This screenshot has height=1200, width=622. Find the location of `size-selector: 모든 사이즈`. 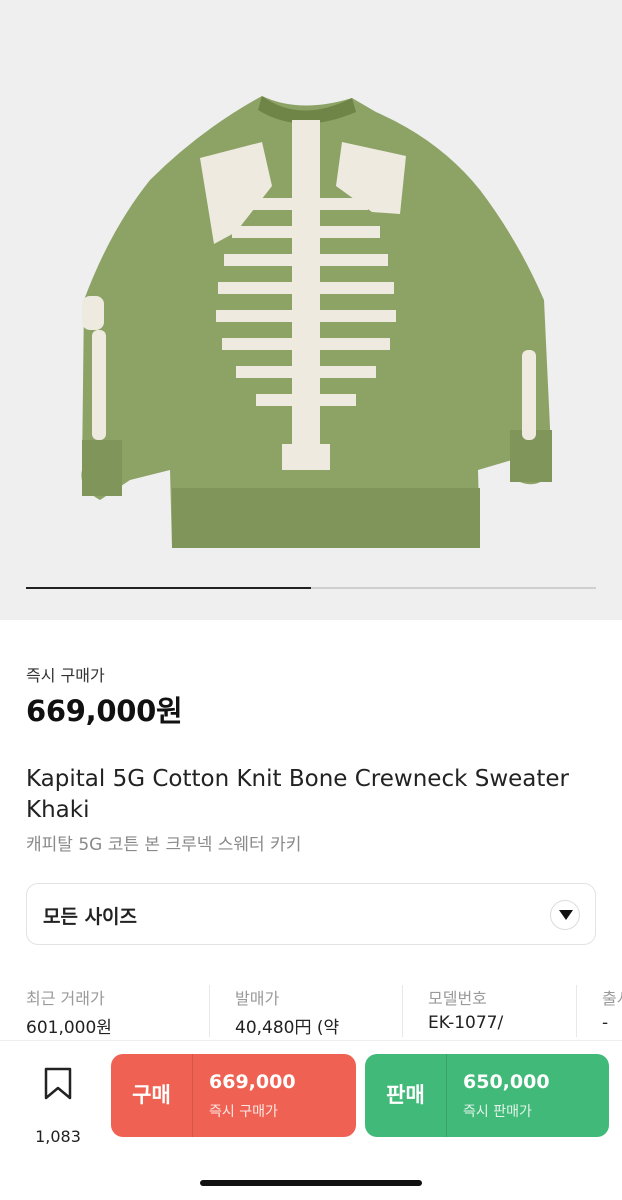

size-selector: 모든 사이즈 is located at coordinates (311, 914).